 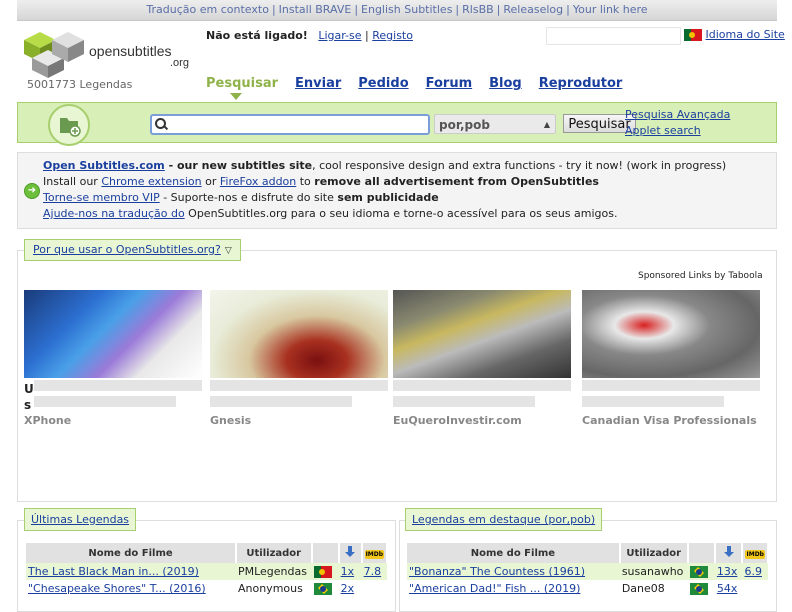 I want to click on chrome-extension-link: Chrome extension, so click(x=151, y=181).